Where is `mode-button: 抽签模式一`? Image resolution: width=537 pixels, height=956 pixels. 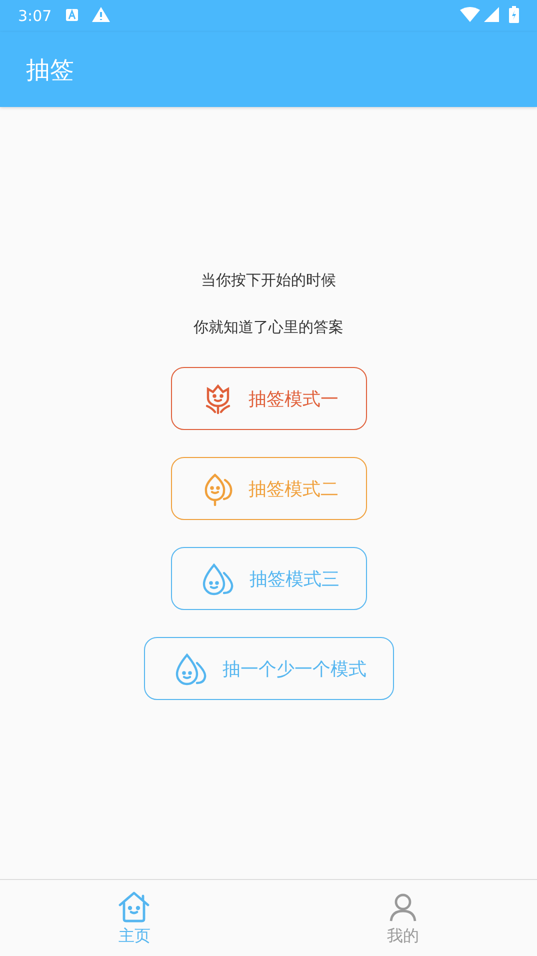
mode-button: 抽签模式一 is located at coordinates (268, 398).